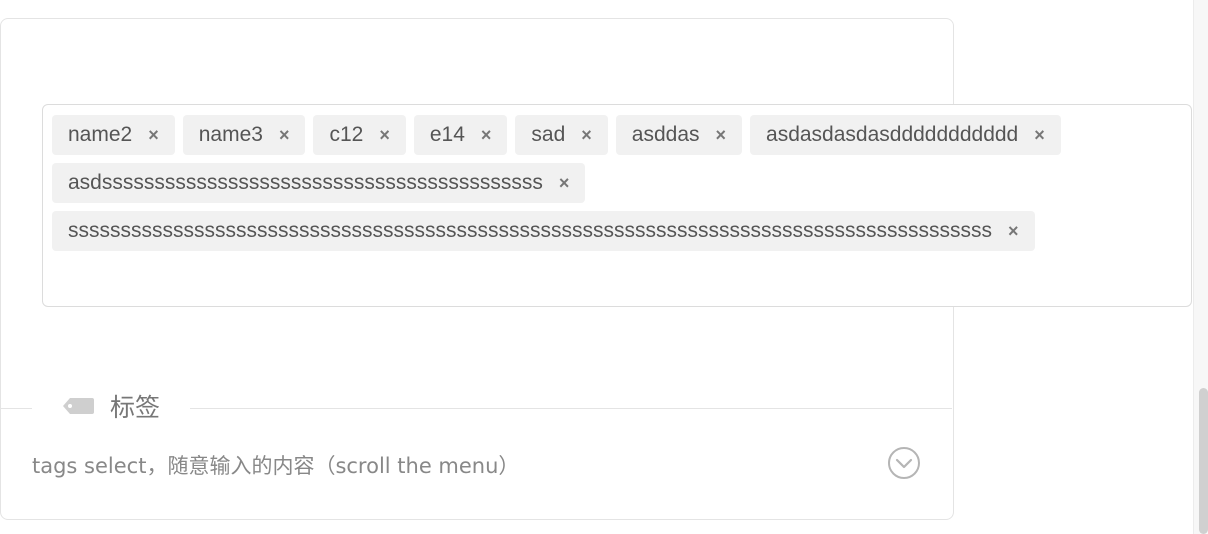 The image size is (1208, 534). What do you see at coordinates (1203, 461) in the screenshot?
I see `scrollbar-thumb` at bounding box center [1203, 461].